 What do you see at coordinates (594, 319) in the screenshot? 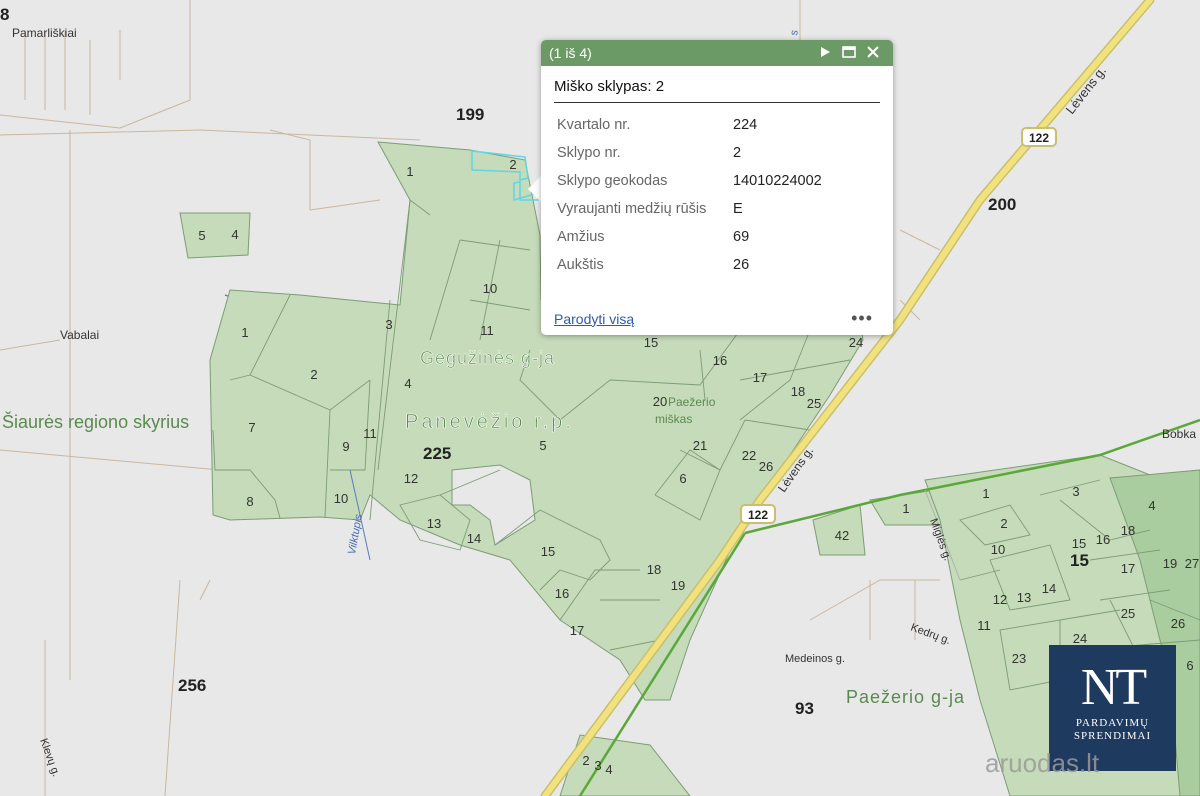
I see `show-all-link: Parodyti visą` at bounding box center [594, 319].